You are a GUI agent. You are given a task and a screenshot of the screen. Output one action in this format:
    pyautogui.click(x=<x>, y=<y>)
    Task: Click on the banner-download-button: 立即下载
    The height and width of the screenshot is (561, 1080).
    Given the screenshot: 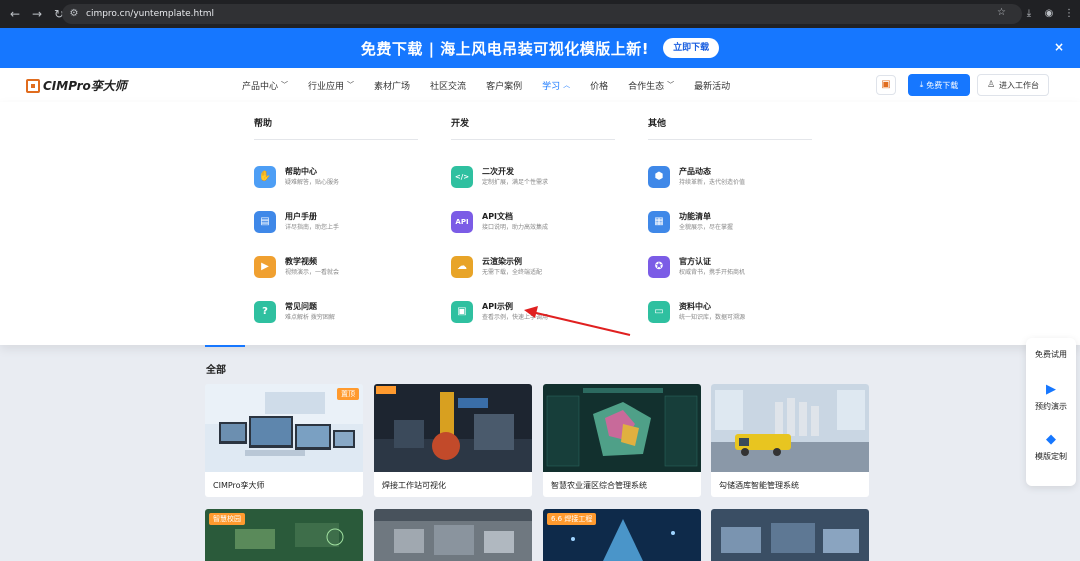 What is the action you would take?
    pyautogui.click(x=691, y=48)
    